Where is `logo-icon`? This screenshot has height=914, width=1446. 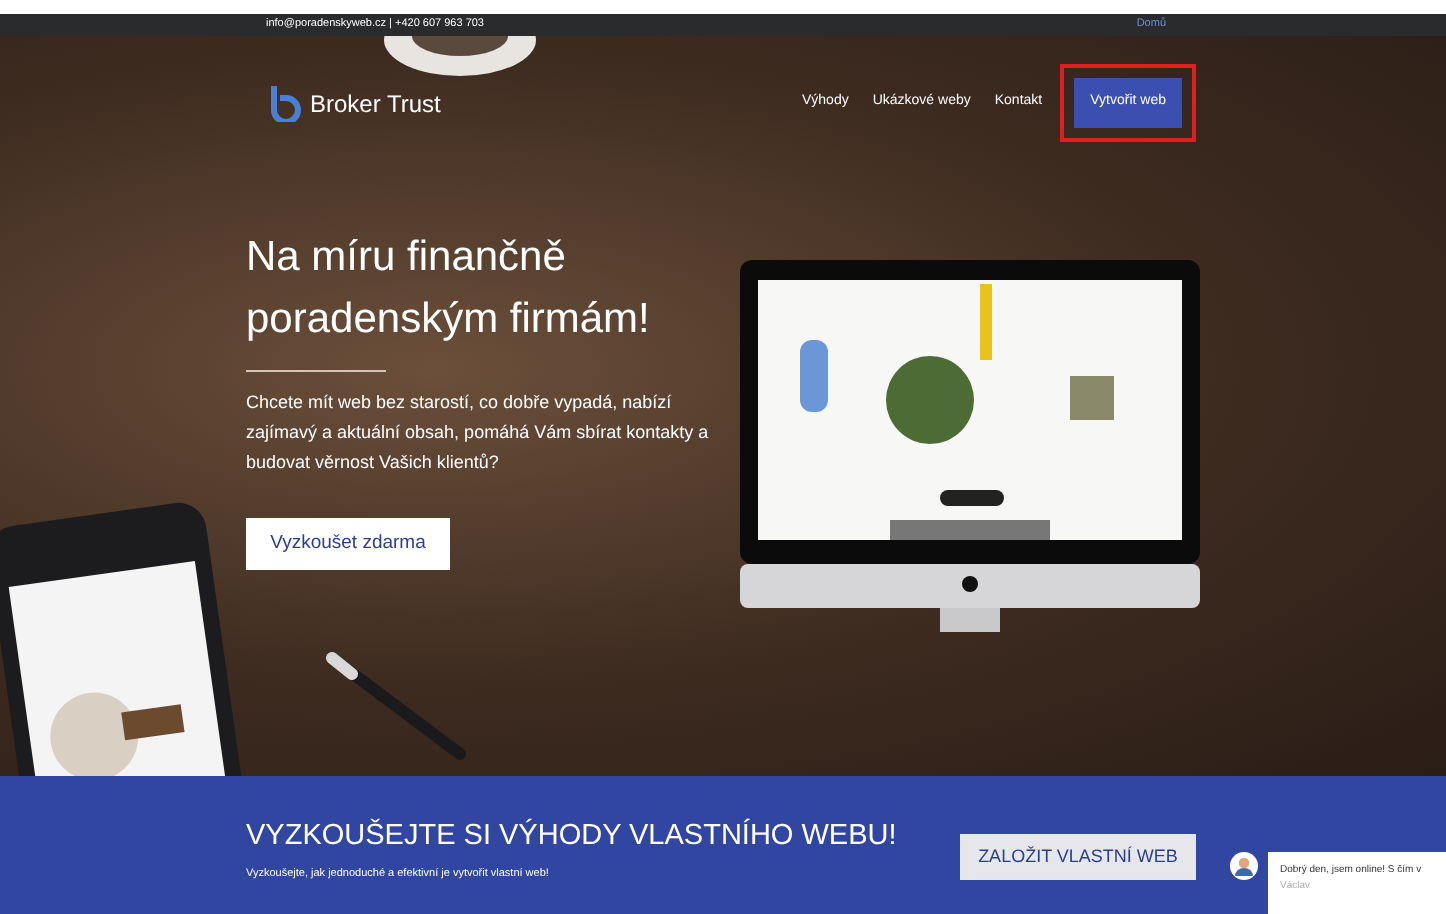
logo-icon is located at coordinates (286, 103).